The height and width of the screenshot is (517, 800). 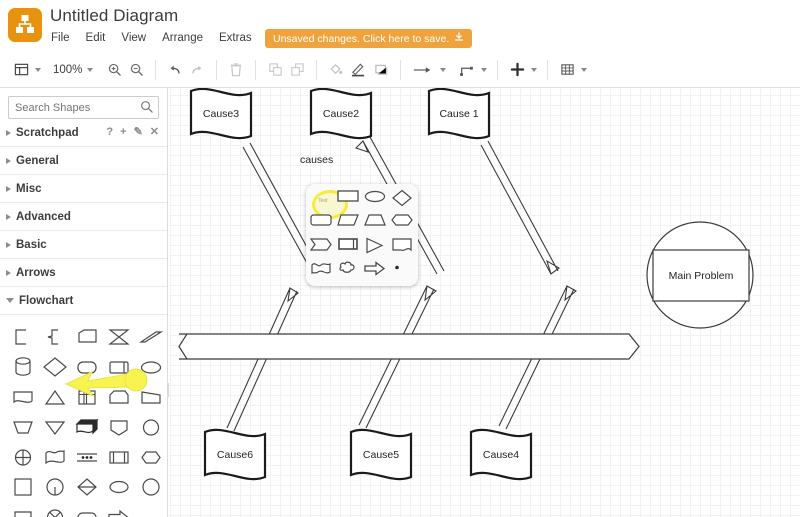 I want to click on picker-trapezoid, so click(x=377, y=224).